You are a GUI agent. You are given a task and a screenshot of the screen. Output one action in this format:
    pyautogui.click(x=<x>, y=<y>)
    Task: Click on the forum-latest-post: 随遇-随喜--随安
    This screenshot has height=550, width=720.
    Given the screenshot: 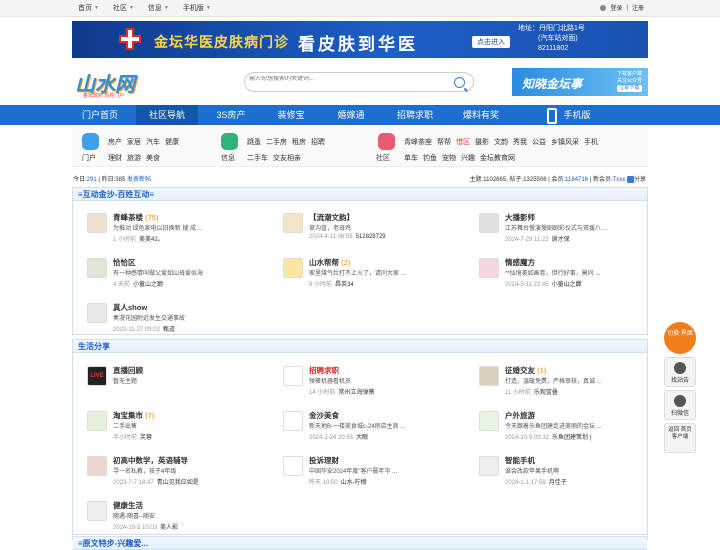 What is the action you would take?
    pyautogui.click(x=183, y=515)
    